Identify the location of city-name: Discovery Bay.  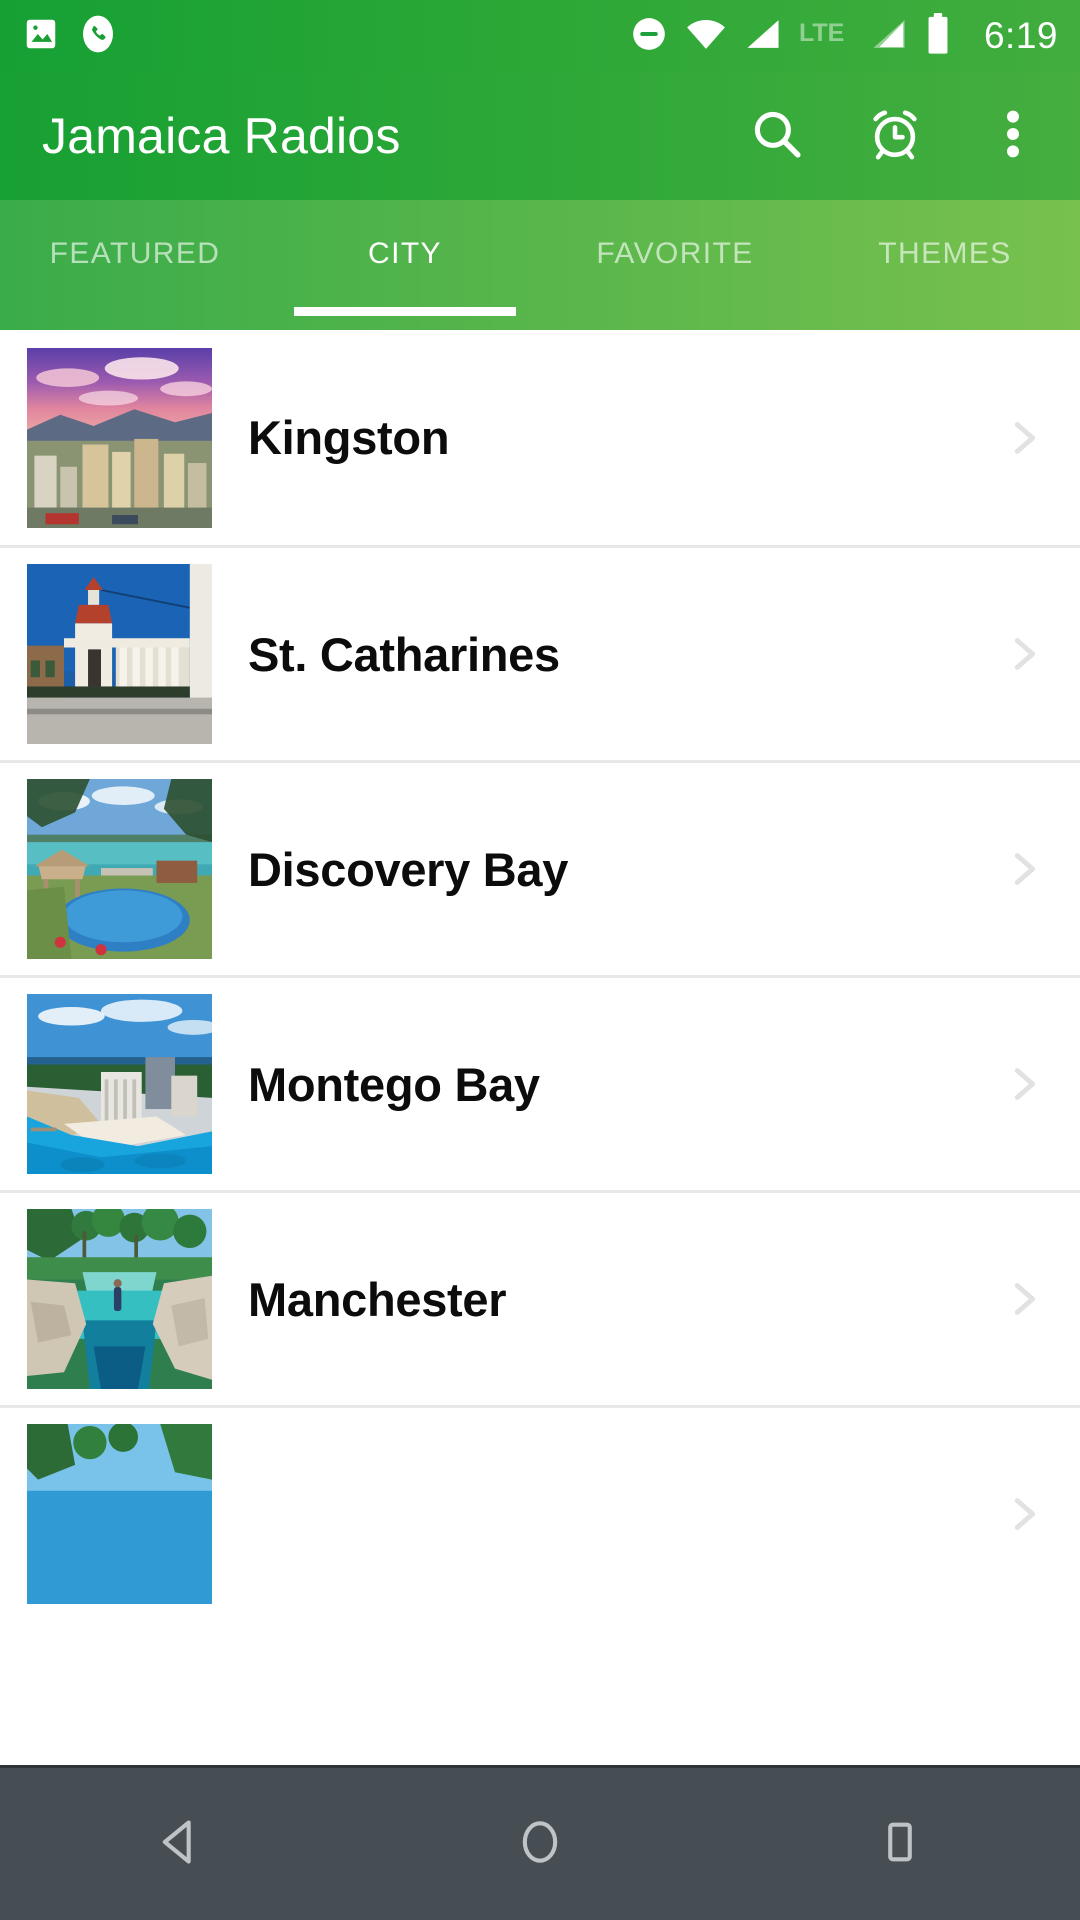
(408, 869).